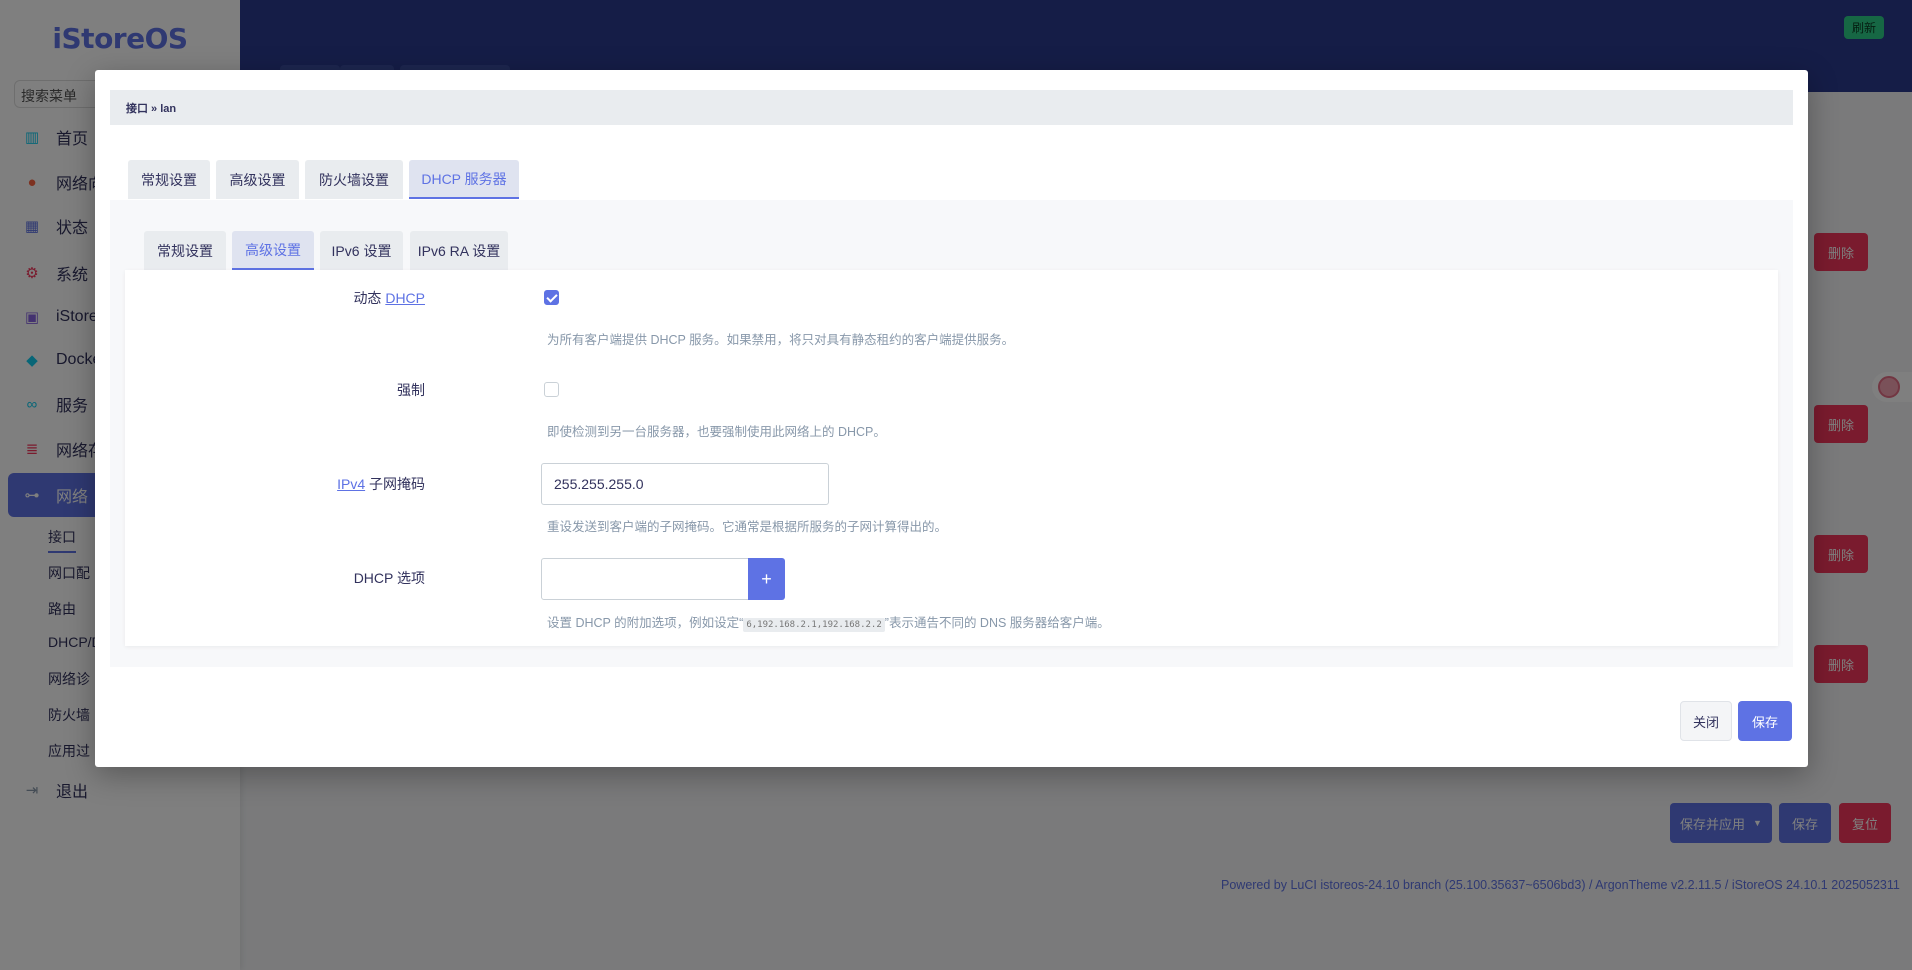 This screenshot has width=1912, height=970. What do you see at coordinates (389, 298) in the screenshot?
I see `dynamic-dhcp-label: 动态 DHCP` at bounding box center [389, 298].